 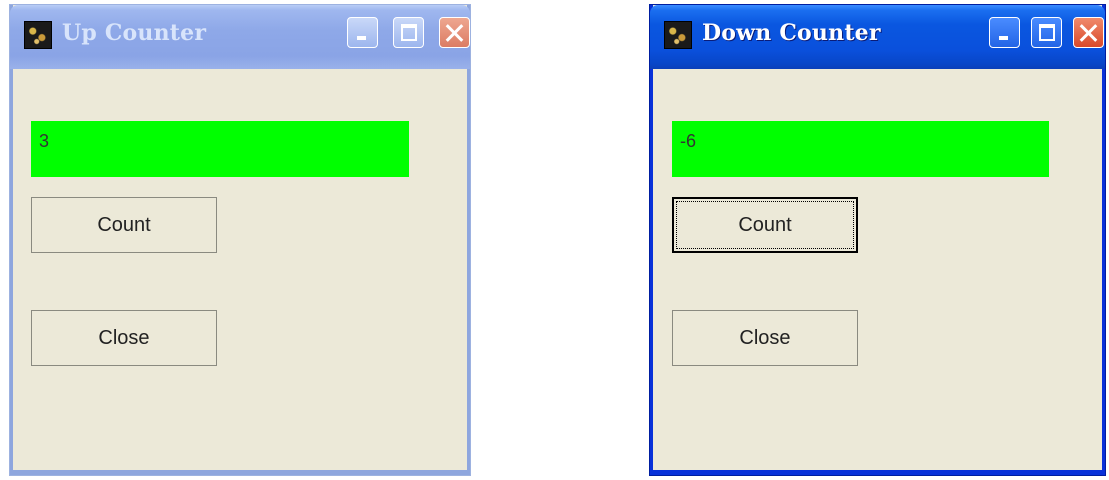 What do you see at coordinates (791, 33) in the screenshot?
I see `window-title: Down Counter` at bounding box center [791, 33].